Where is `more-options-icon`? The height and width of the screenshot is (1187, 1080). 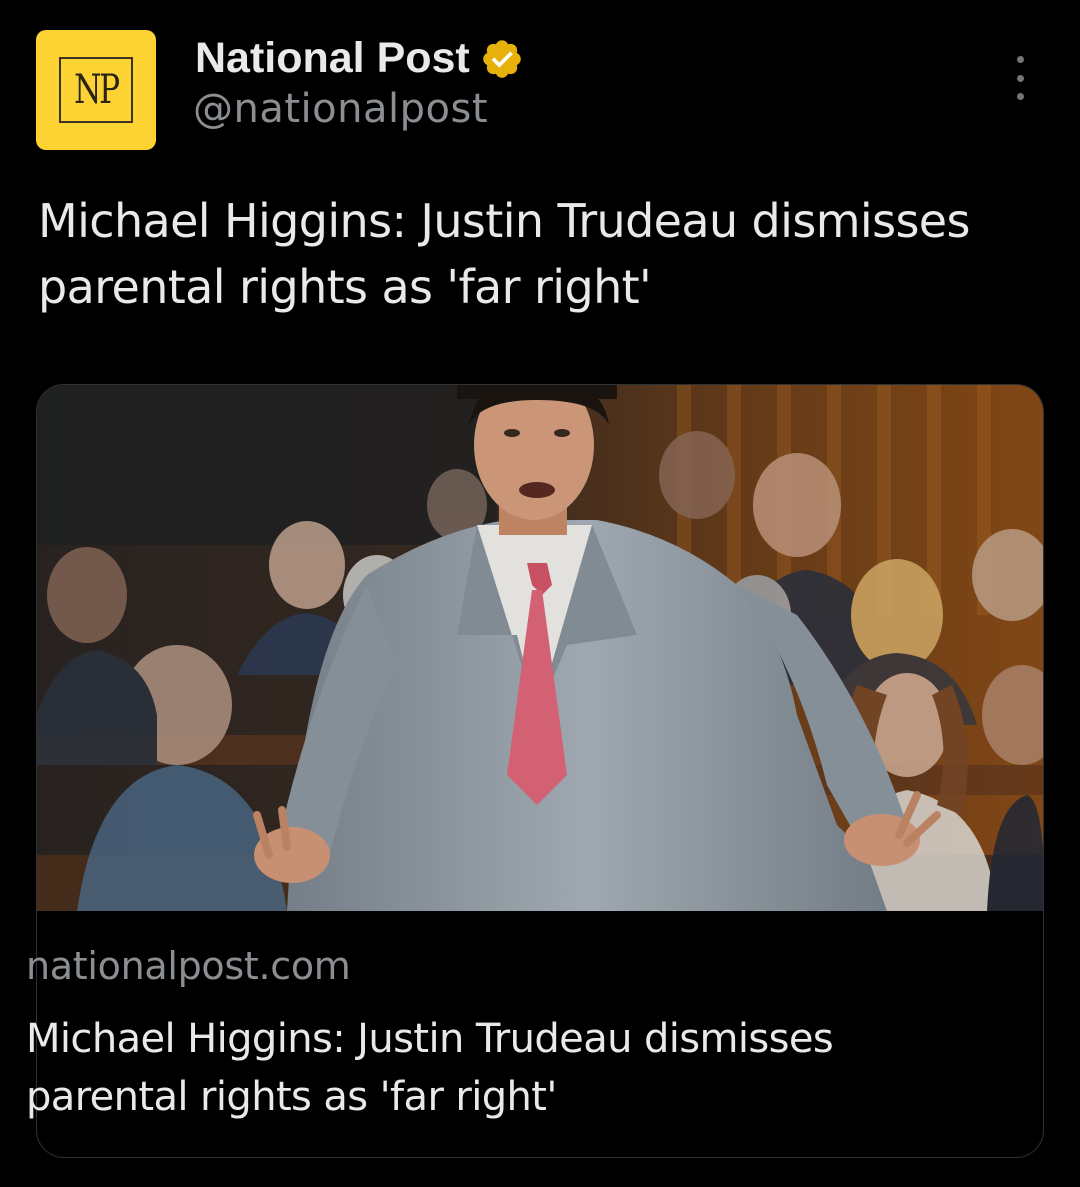 more-options-icon is located at coordinates (1020, 78).